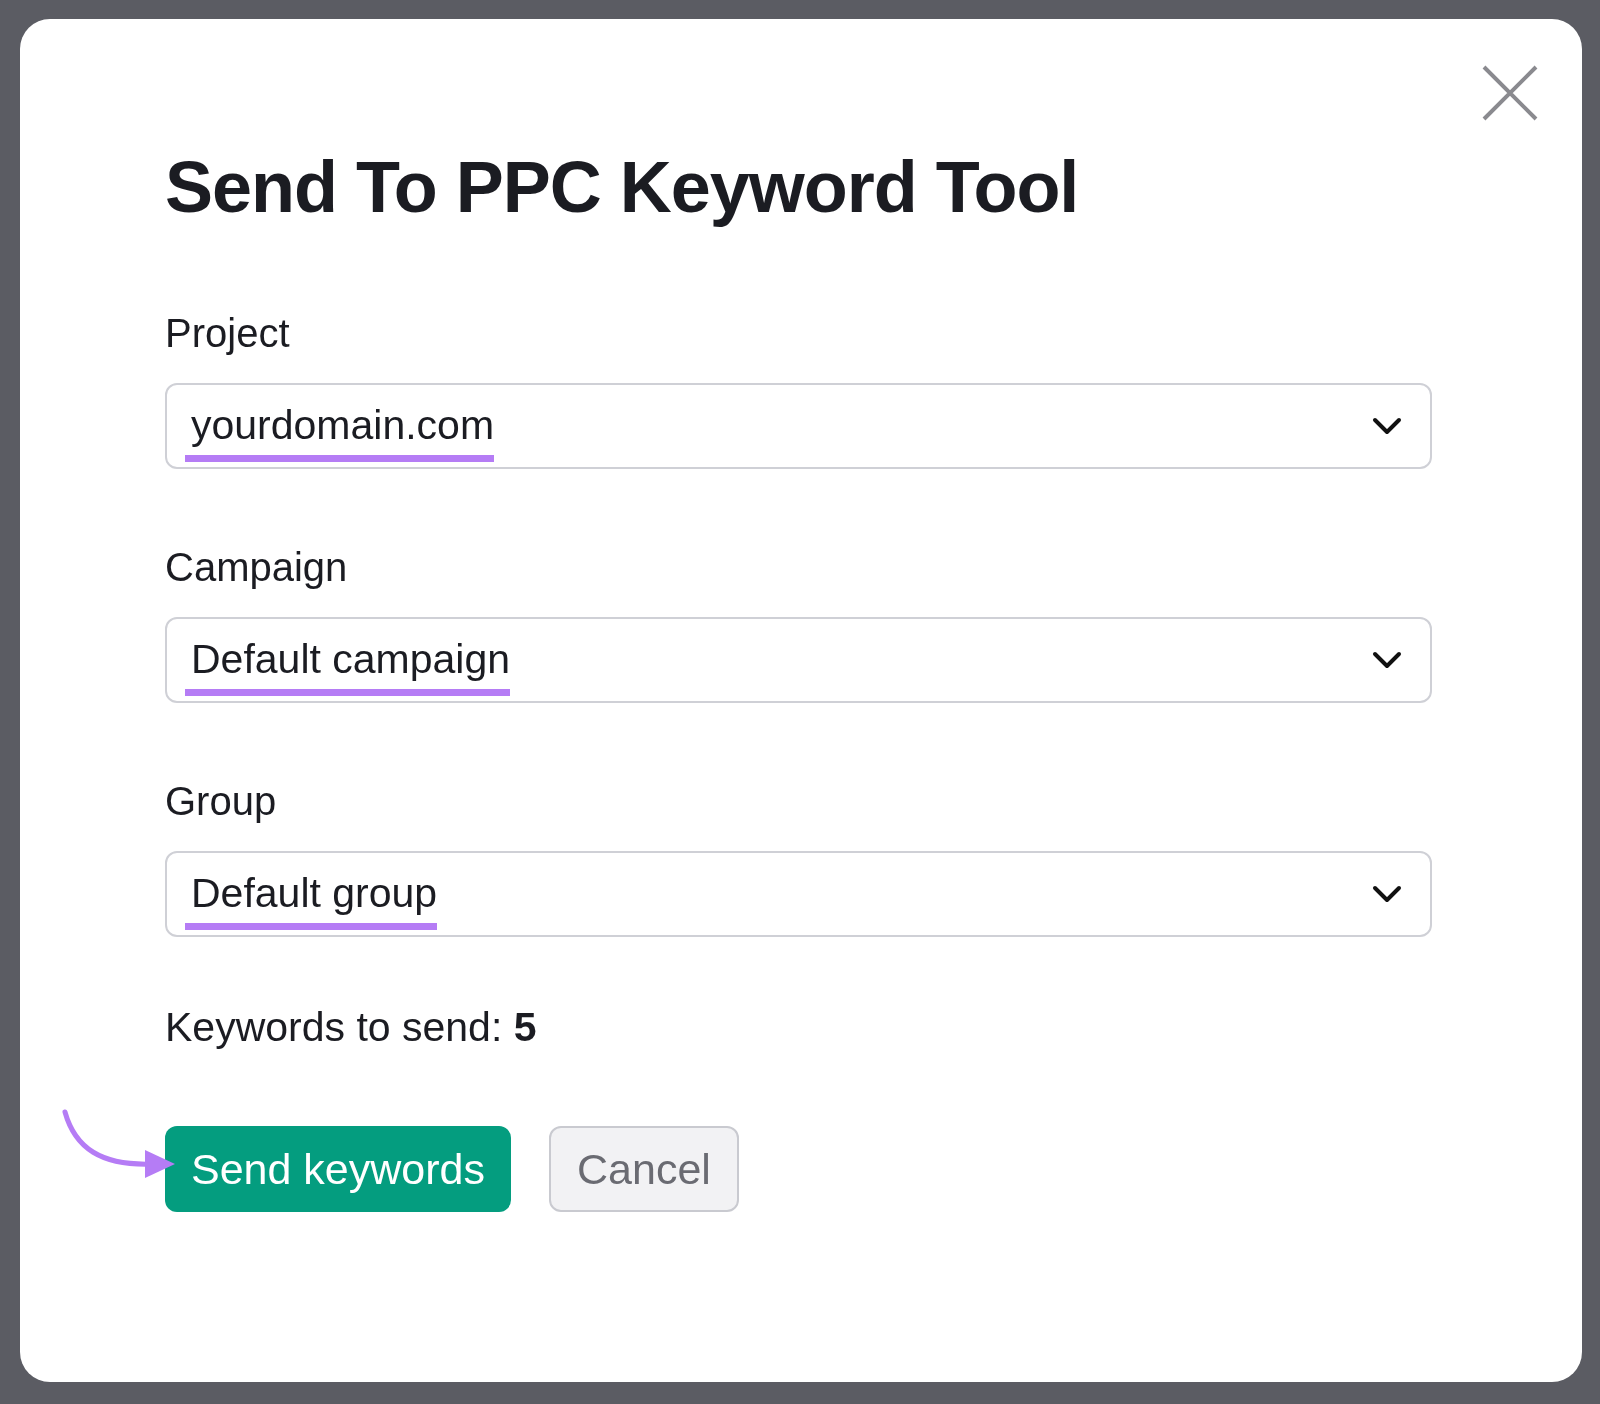 This screenshot has height=1404, width=1600. Describe the element at coordinates (221, 801) in the screenshot. I see `field-label: Group` at that location.